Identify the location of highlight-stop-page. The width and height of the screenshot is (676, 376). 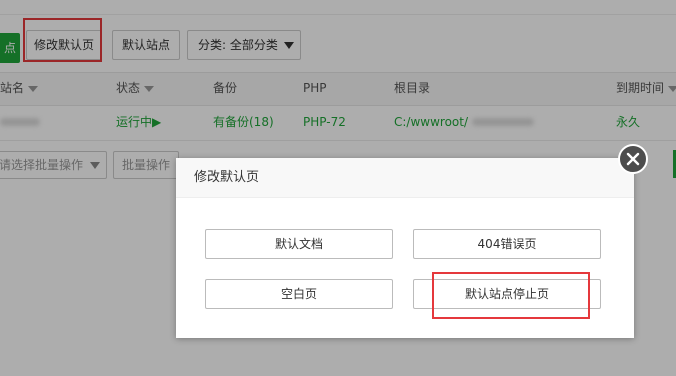
(511, 295).